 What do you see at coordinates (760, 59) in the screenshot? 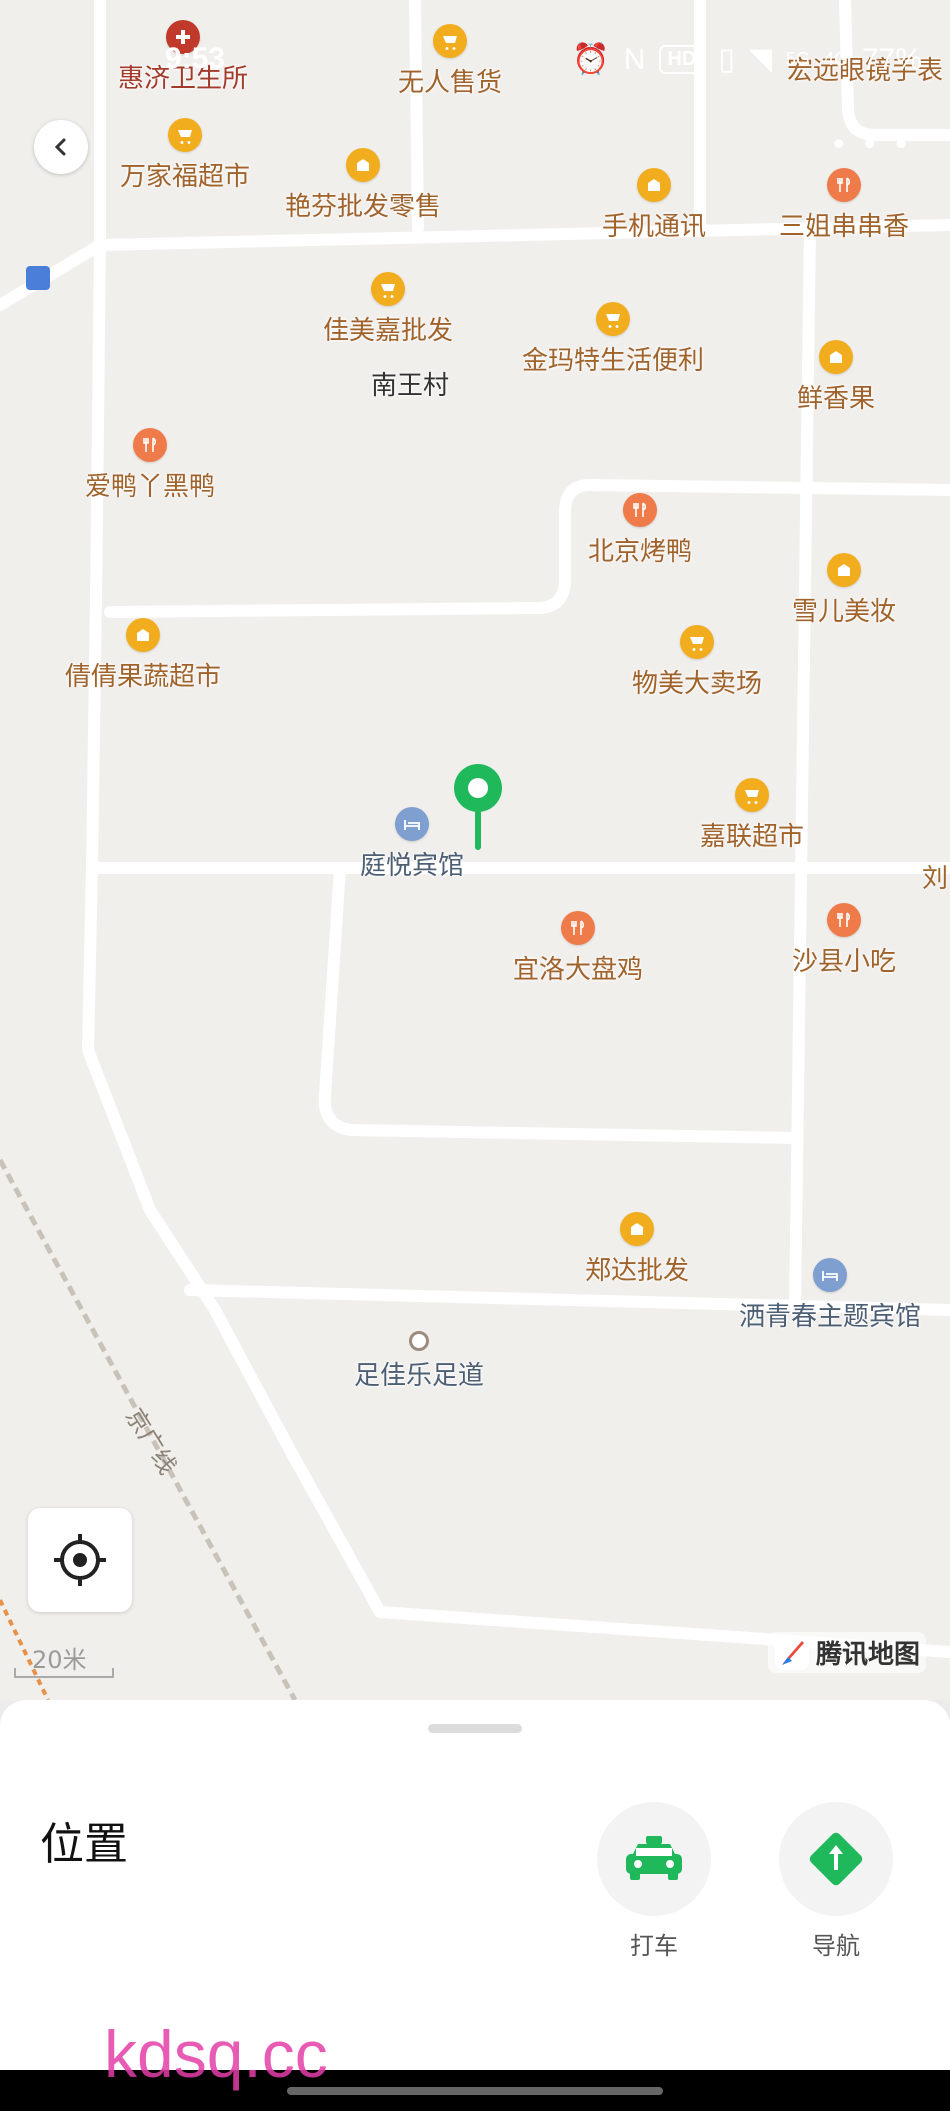
I see `wifi-icon: ◥` at bounding box center [760, 59].